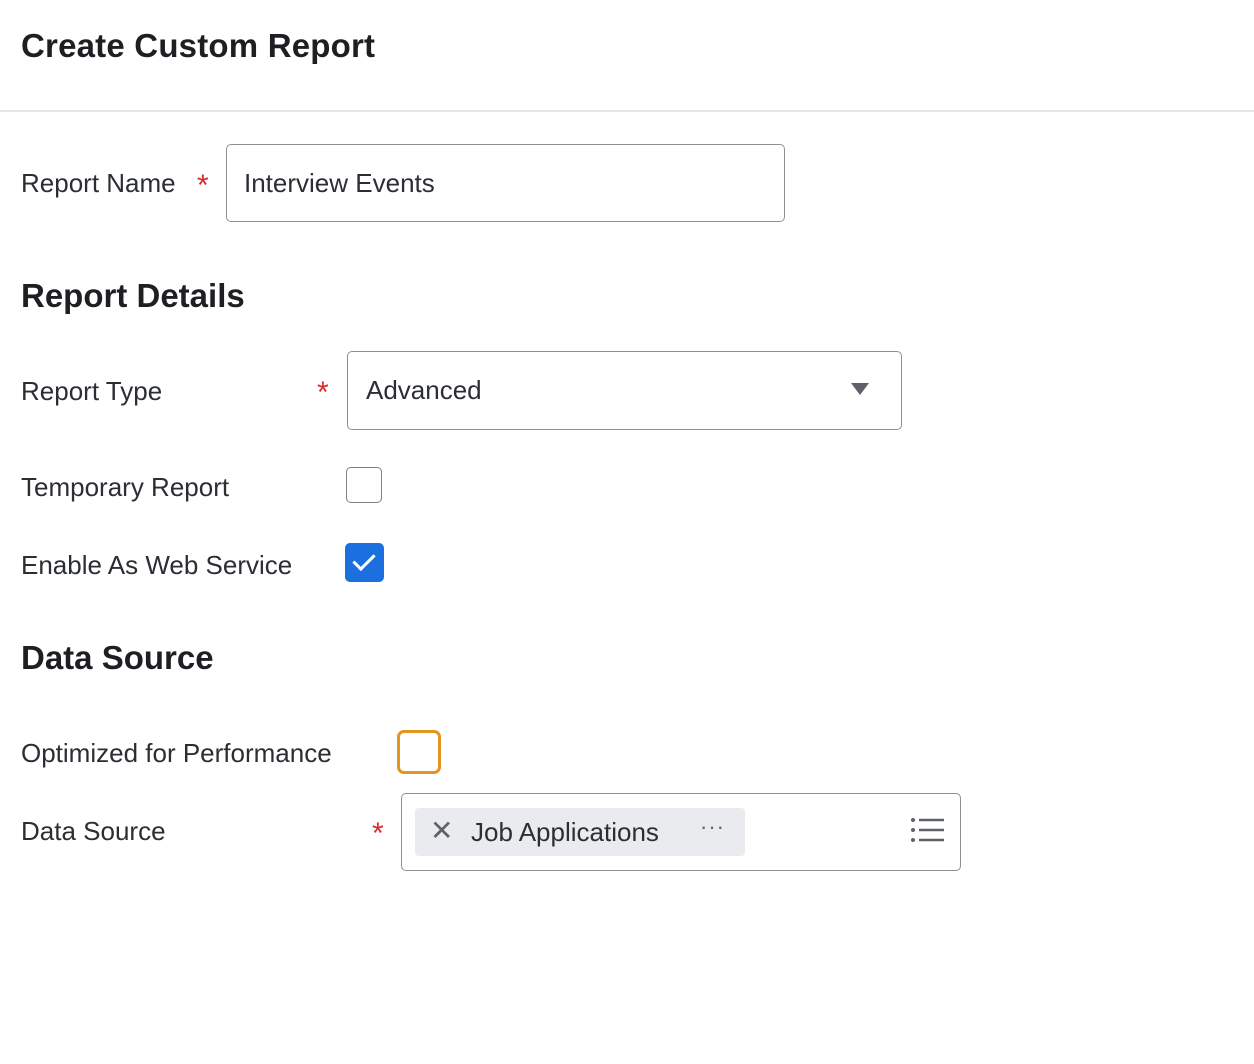 The image size is (1254, 1064). I want to click on chevron-down-icon, so click(860, 389).